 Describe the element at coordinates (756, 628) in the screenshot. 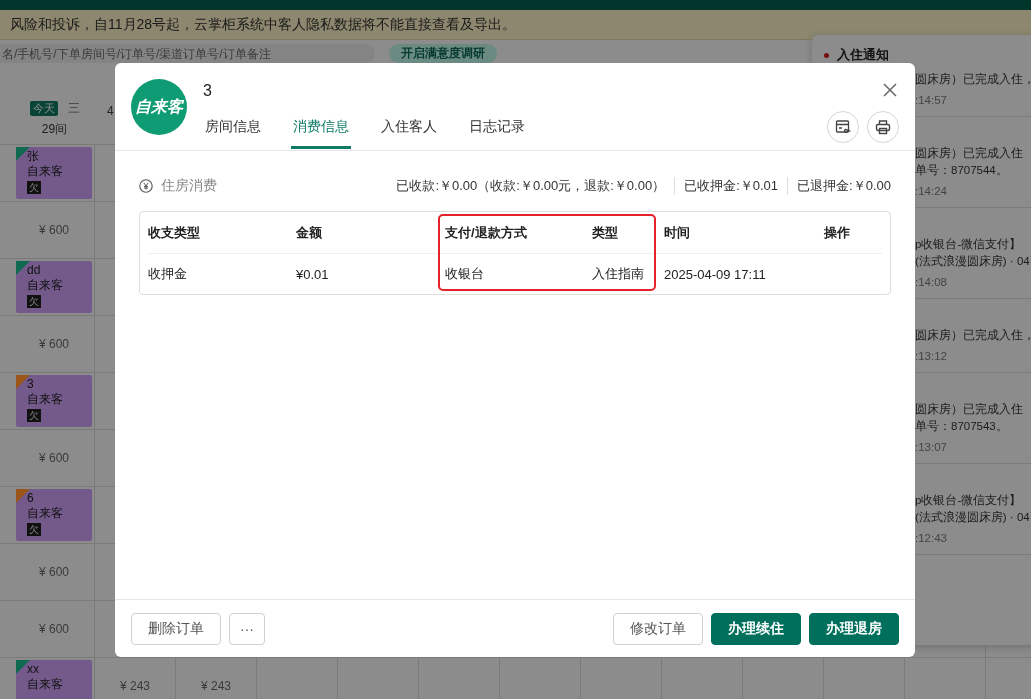

I see `action-button: 办理续住` at that location.